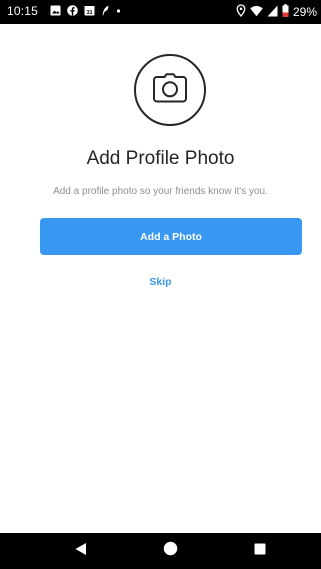 The image size is (321, 569). What do you see at coordinates (160, 12) in the screenshot?
I see `status-bar: 10:15 31 29%` at bounding box center [160, 12].